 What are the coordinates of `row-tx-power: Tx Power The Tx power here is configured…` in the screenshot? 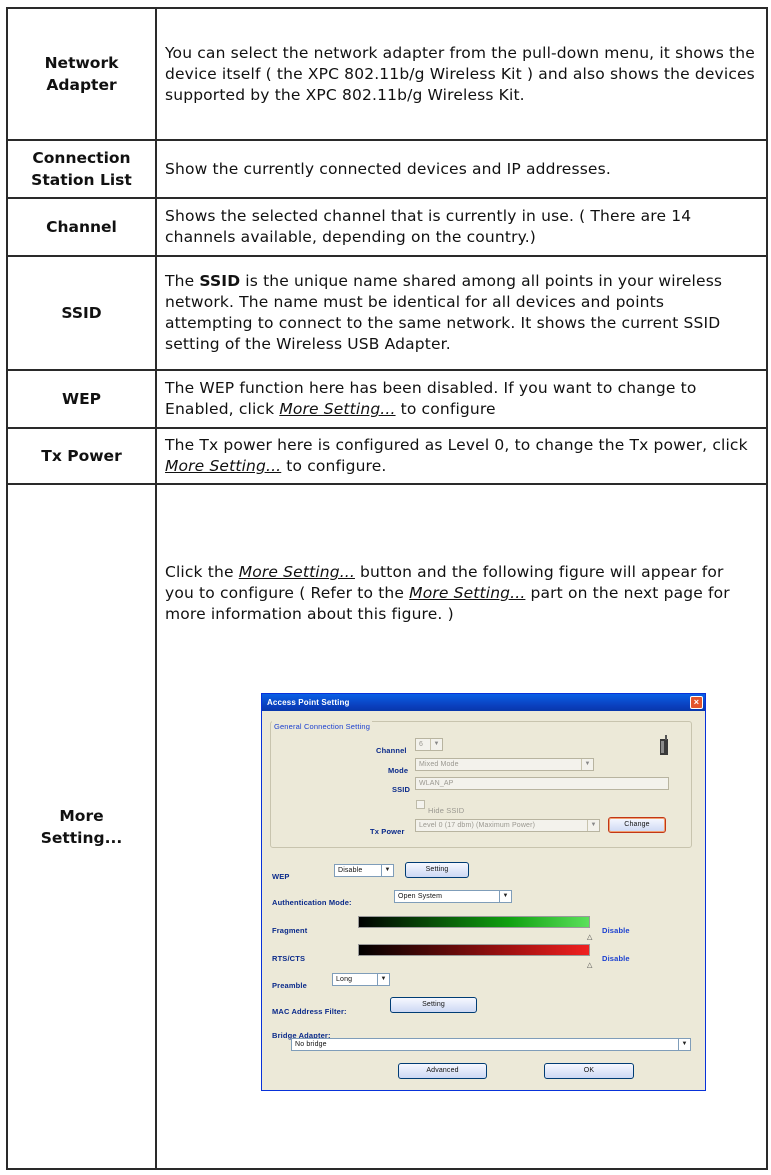 It's located at (387, 456).